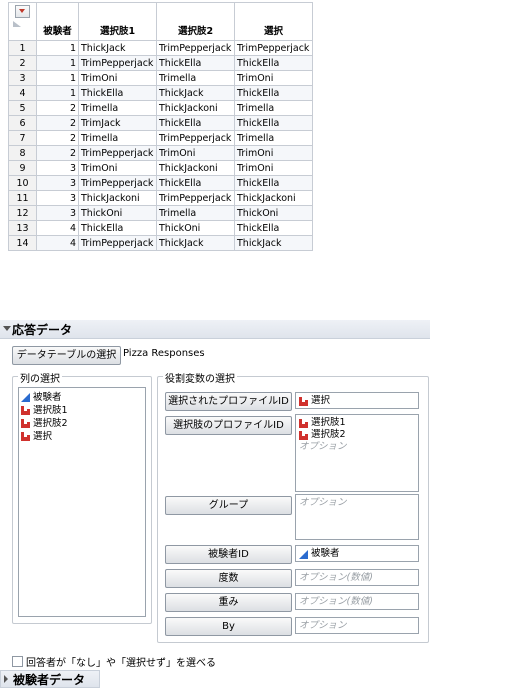 Image resolution: width=524 pixels, height=694 pixels. I want to click on freq-button: 度数, so click(228, 578).